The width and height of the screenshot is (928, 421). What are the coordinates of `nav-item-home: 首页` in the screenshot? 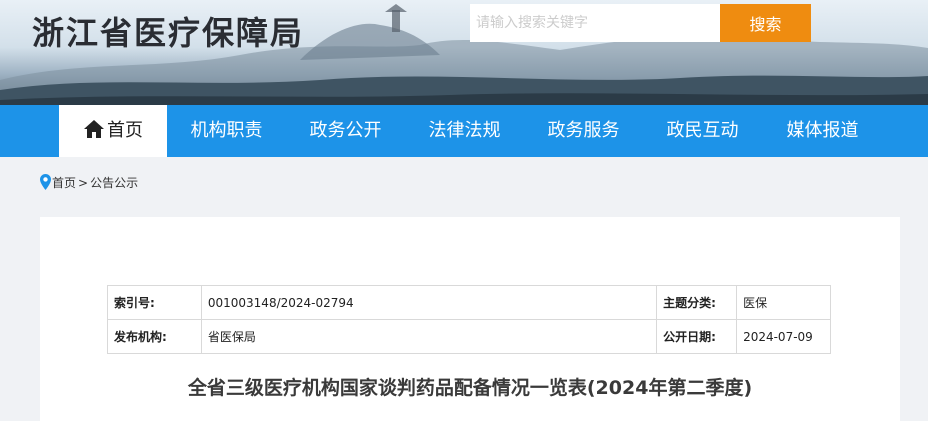 It's located at (113, 131).